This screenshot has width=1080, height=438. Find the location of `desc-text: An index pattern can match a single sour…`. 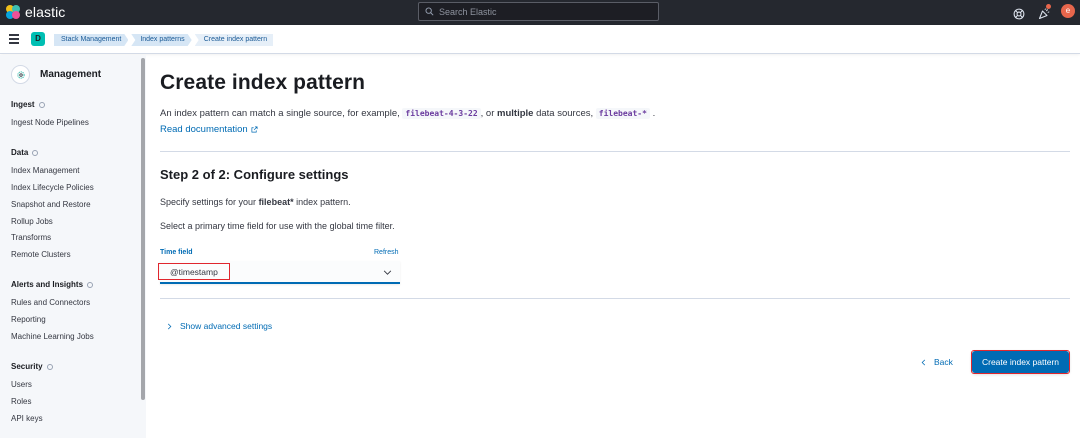

desc-text: An index pattern can match a single sour… is located at coordinates (280, 113).